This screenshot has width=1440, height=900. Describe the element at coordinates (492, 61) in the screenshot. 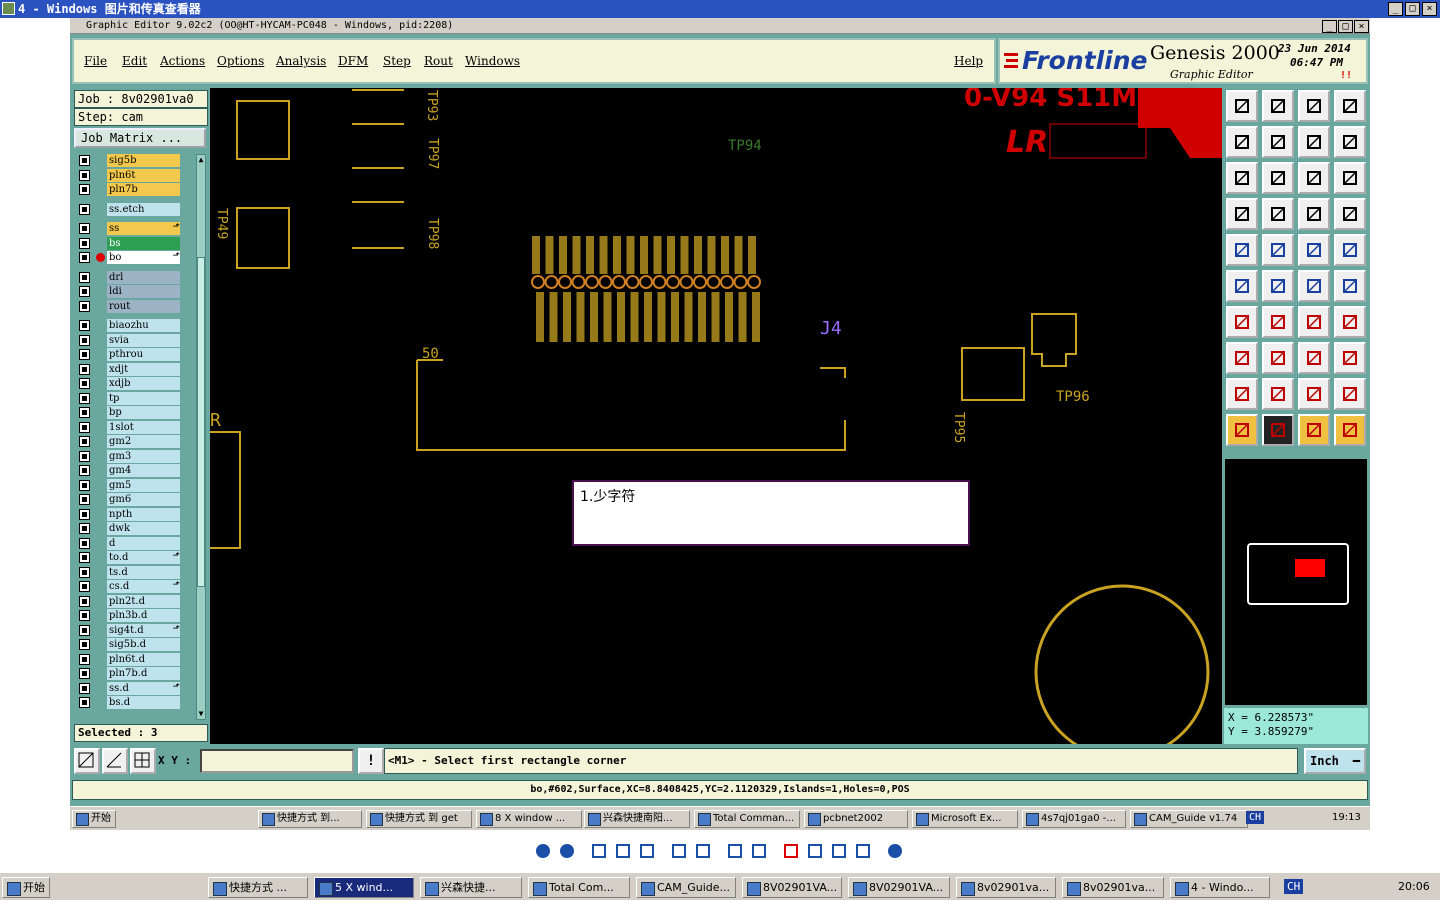

I see `menu-windows: Windows` at that location.